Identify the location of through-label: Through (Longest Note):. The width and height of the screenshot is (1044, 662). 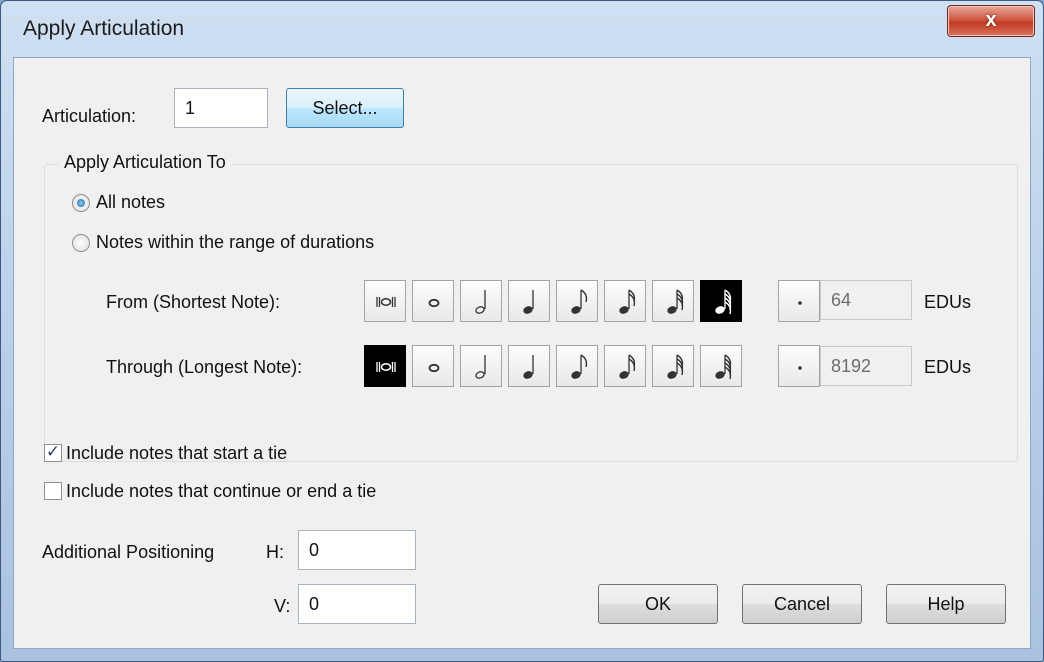
(204, 367).